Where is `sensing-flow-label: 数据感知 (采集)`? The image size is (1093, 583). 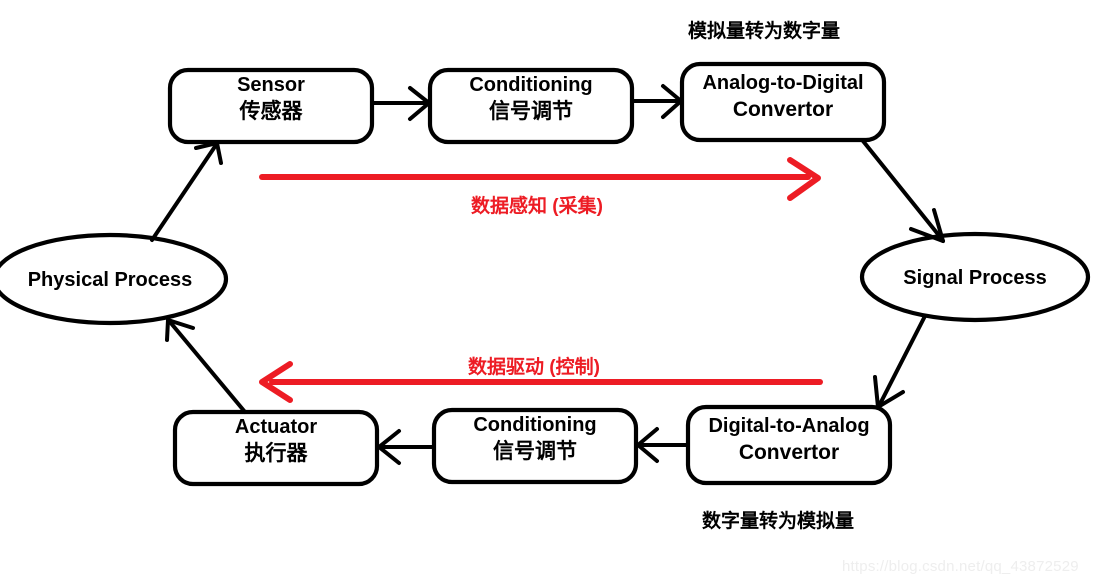 sensing-flow-label: 数据感知 (采集) is located at coordinates (537, 206).